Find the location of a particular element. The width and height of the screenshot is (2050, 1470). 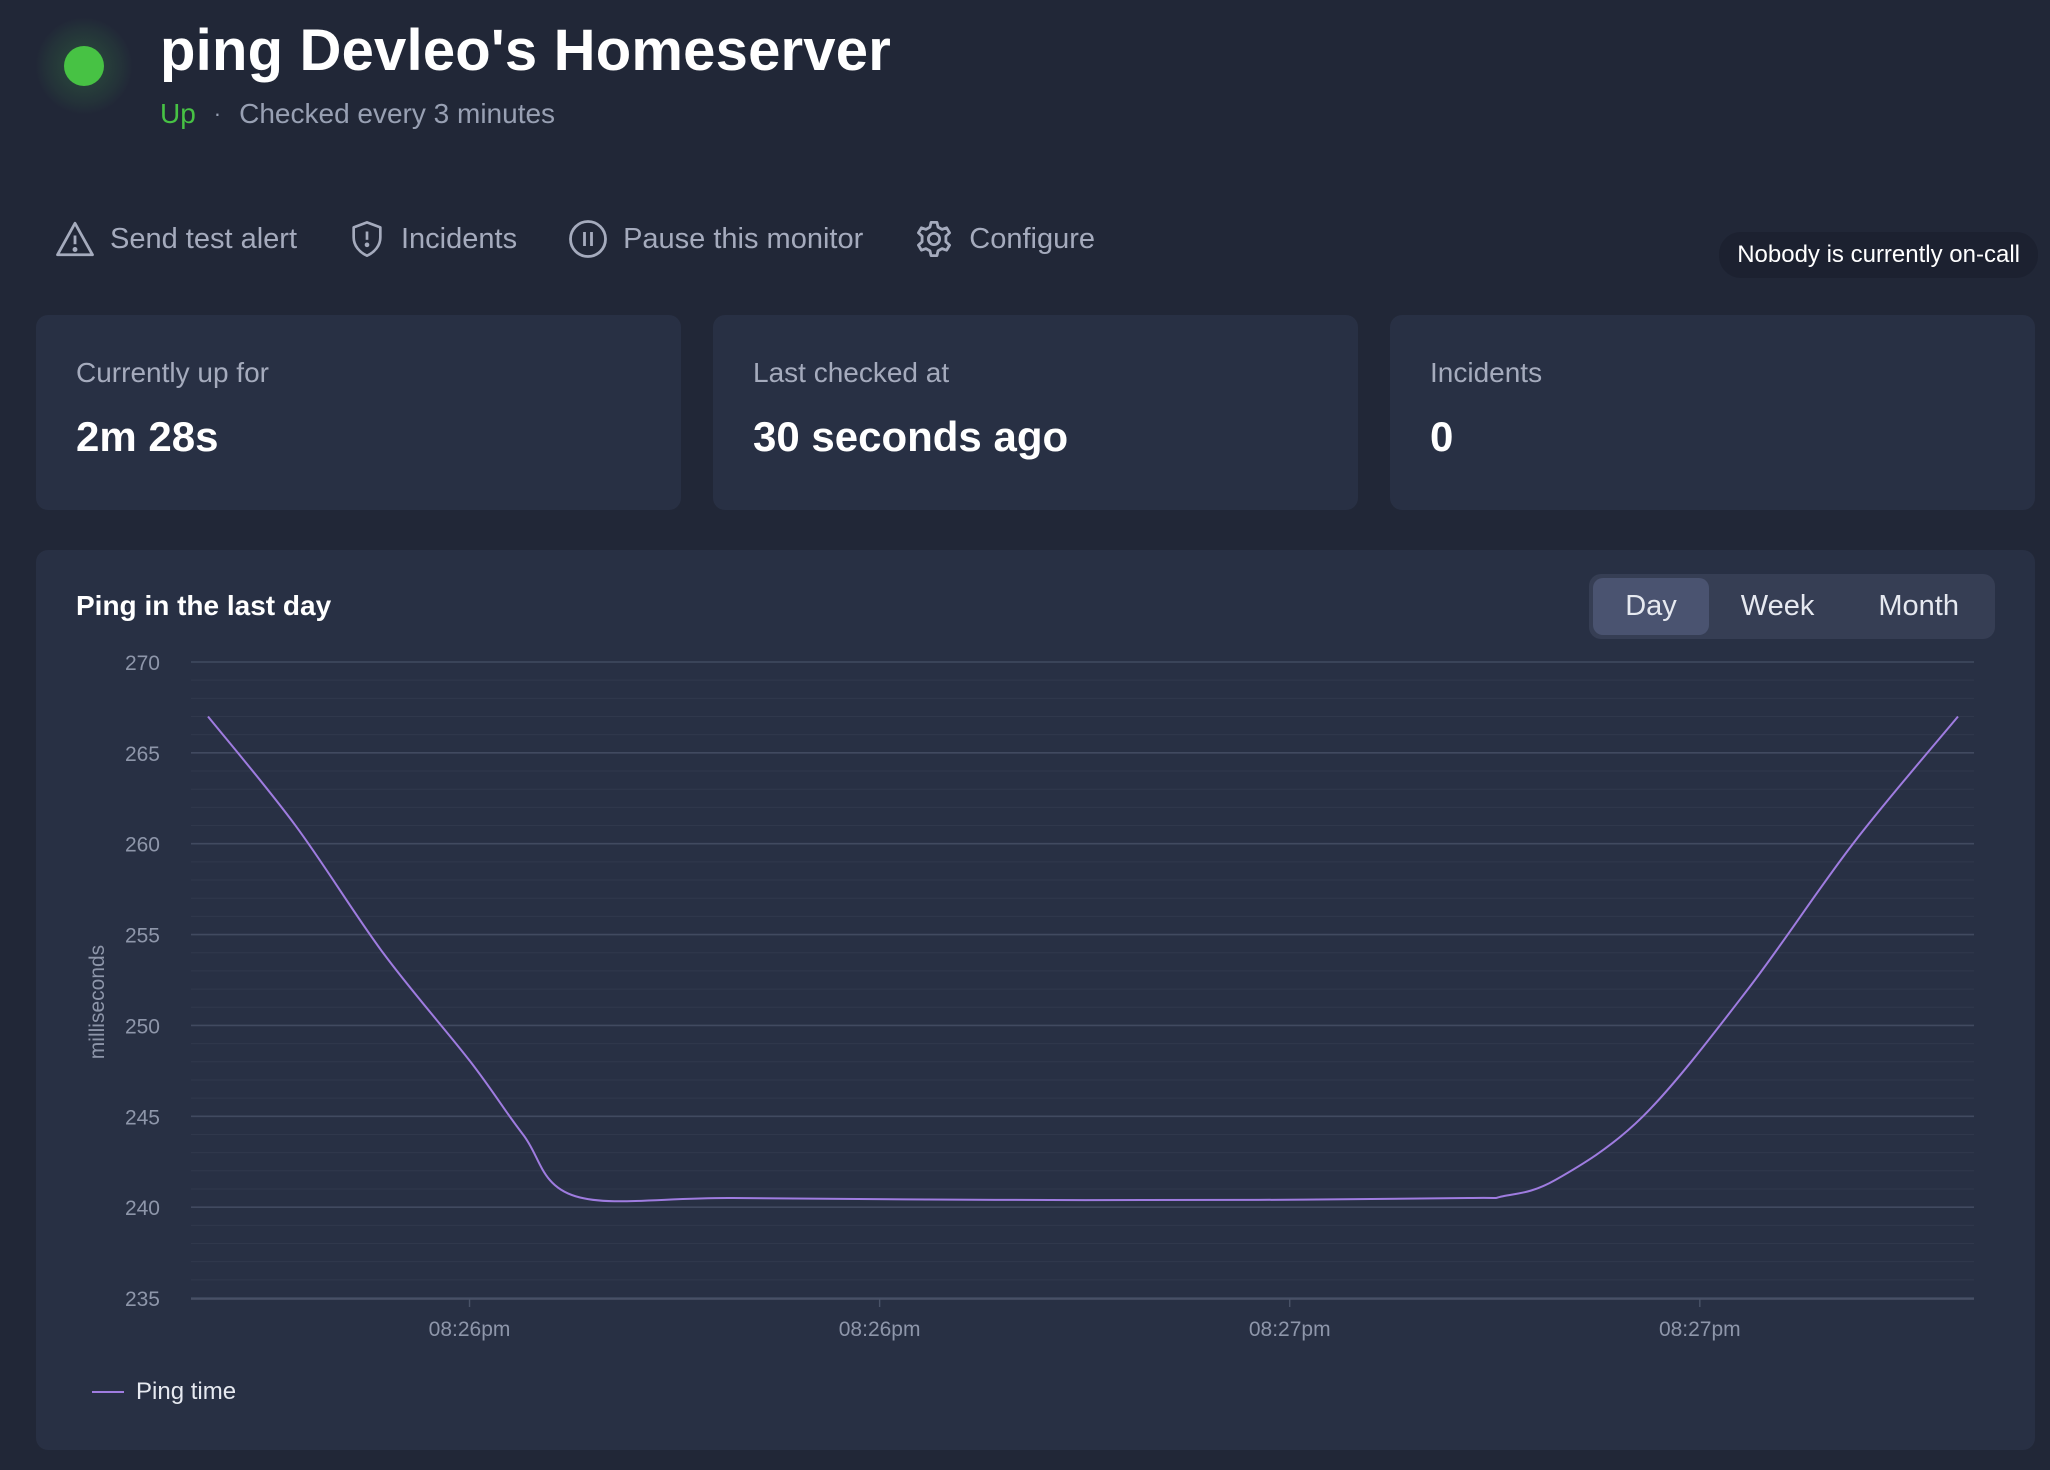

last-checked-value: 30 seconds ago is located at coordinates (911, 436).